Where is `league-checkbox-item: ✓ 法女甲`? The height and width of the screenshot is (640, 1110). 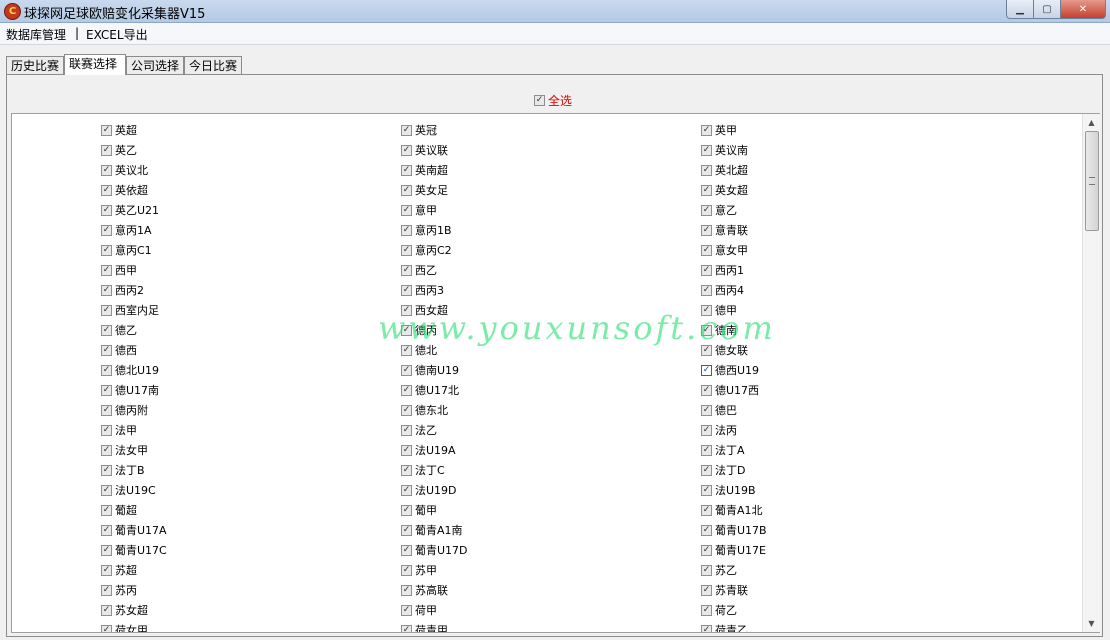
league-checkbox-item: ✓ 法女甲 is located at coordinates (124, 450).